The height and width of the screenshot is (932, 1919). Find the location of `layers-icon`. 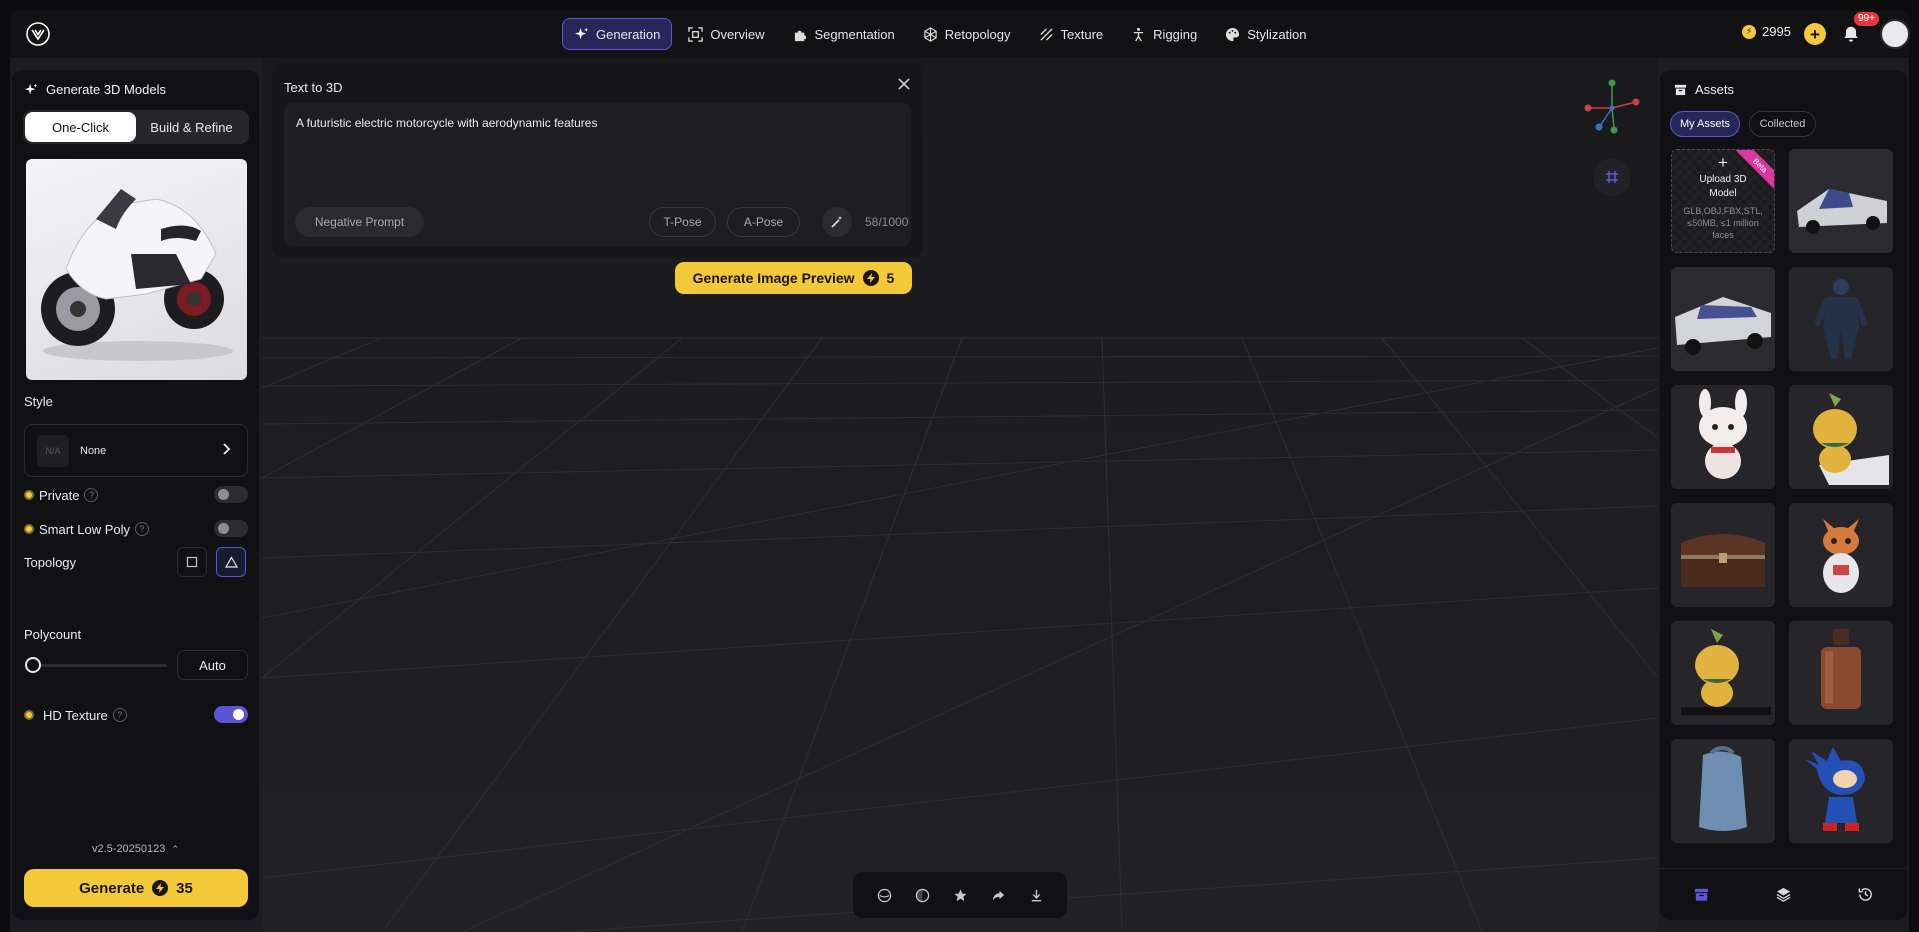

layers-icon is located at coordinates (1783, 894).